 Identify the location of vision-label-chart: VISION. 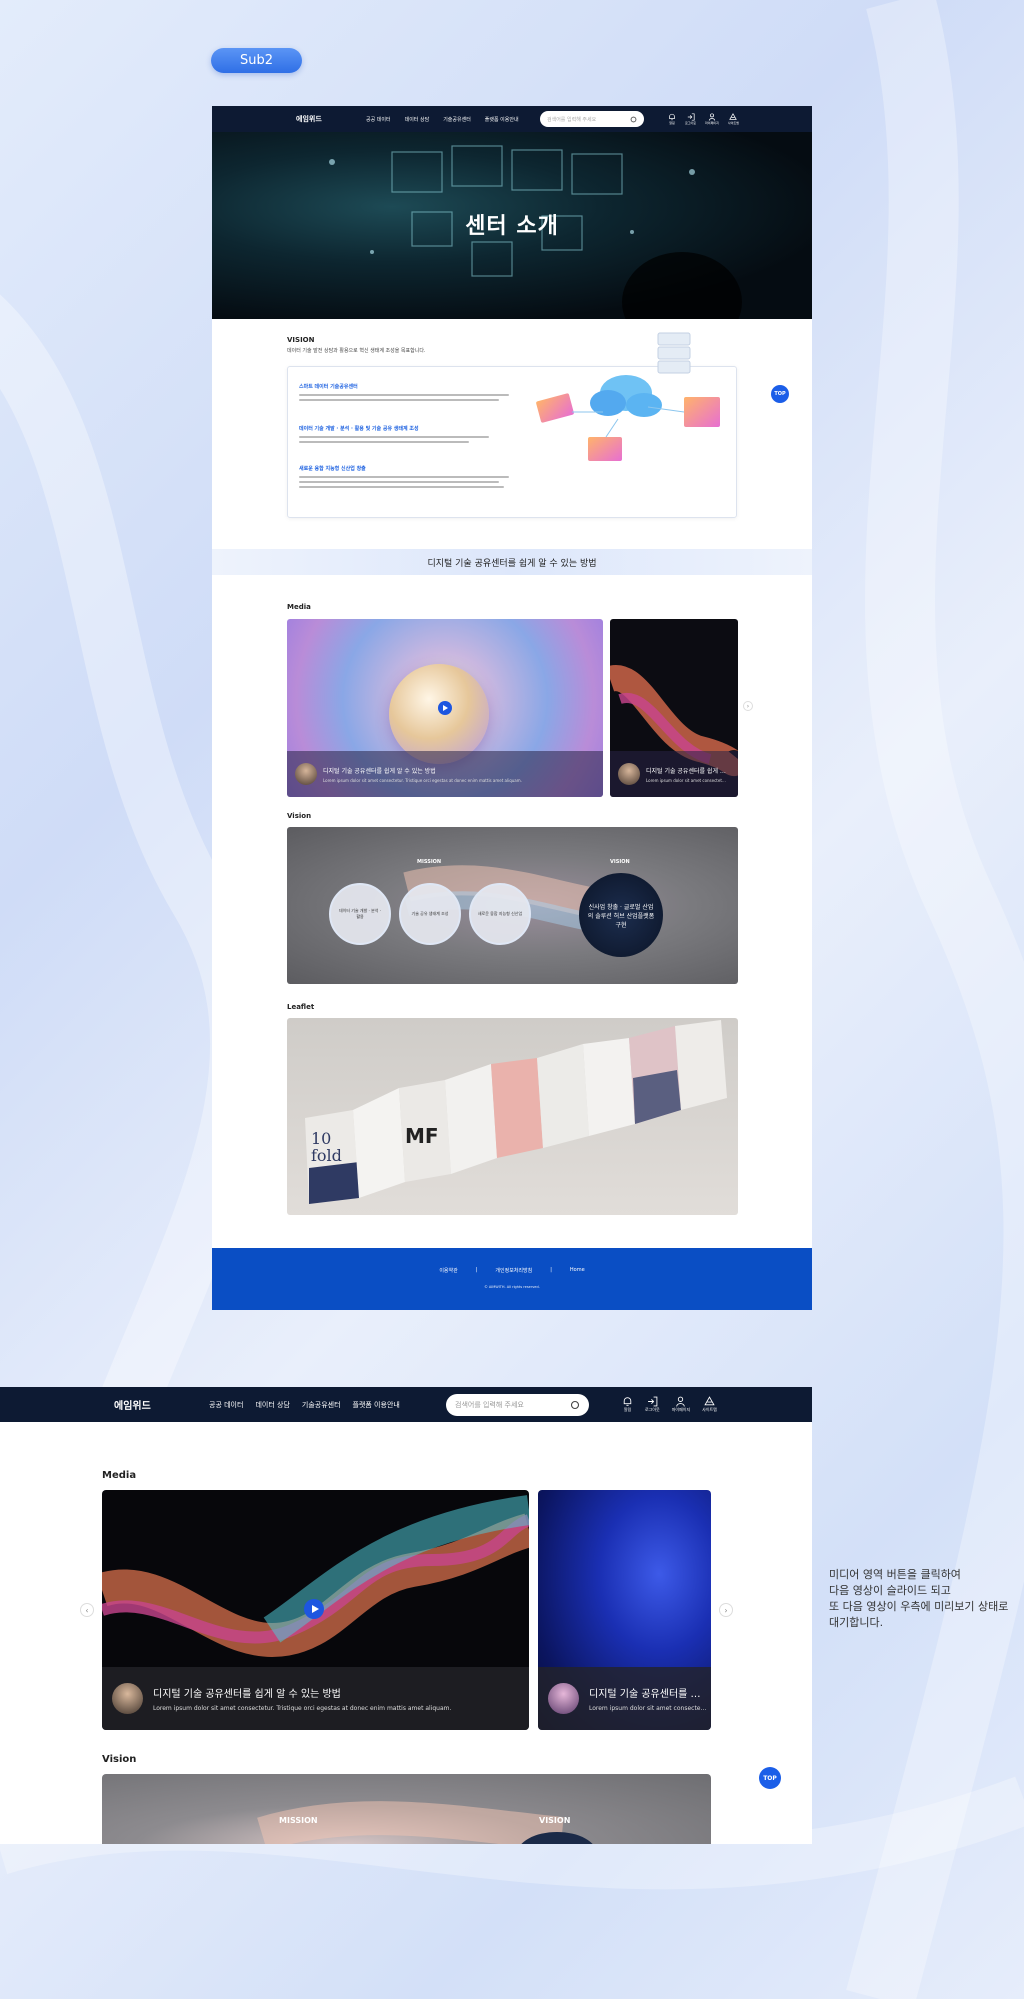
(555, 1820).